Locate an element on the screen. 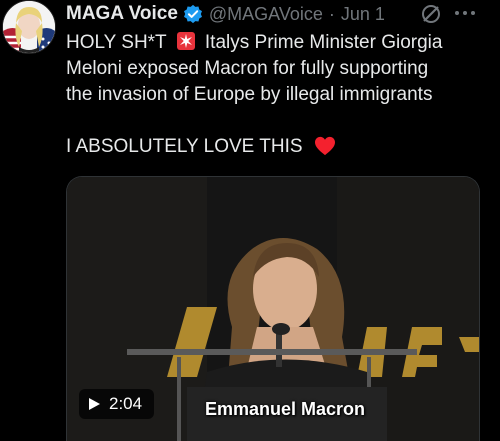 The image size is (500, 441). video-duration: 2:04 is located at coordinates (126, 403).